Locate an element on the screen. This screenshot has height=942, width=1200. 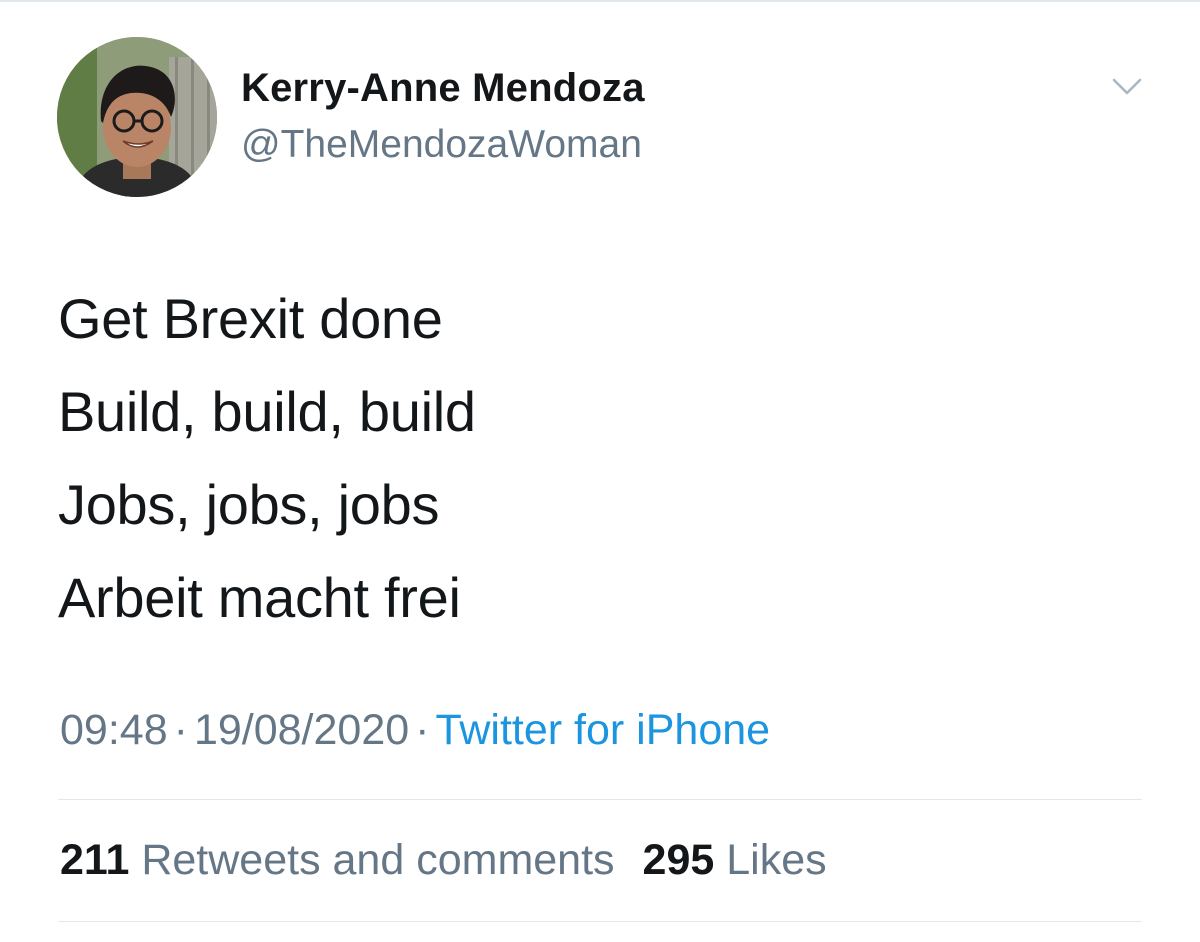
author-handle: @TheMendozaWoman is located at coordinates (441, 145).